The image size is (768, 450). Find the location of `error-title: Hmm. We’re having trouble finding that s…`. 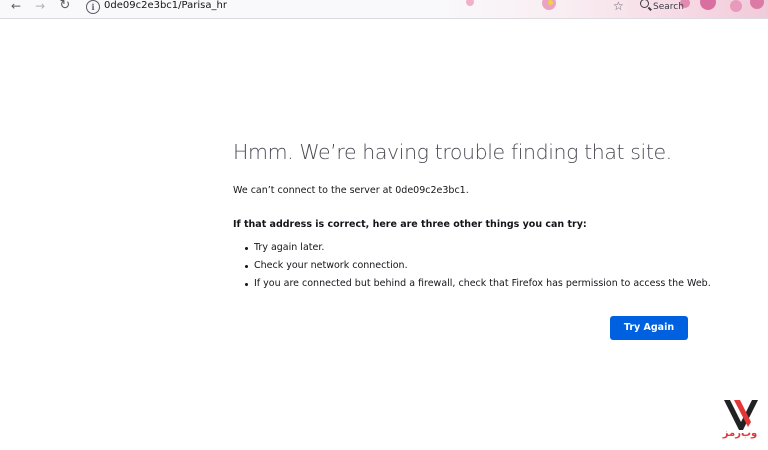

error-title: Hmm. We’re having trouble finding that s… is located at coordinates (452, 152).